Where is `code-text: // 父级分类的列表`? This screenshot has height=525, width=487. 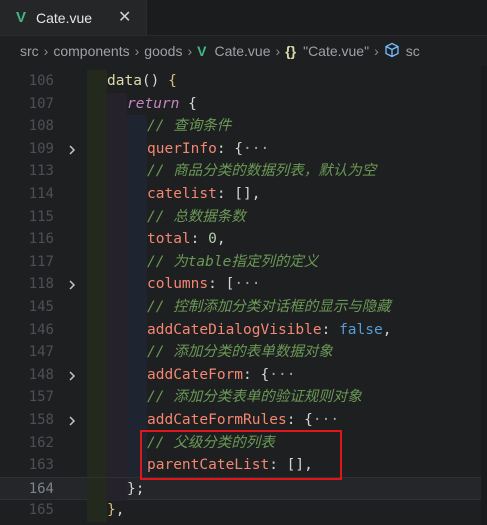
code-text: // 父级分类的列表 is located at coordinates (211, 442).